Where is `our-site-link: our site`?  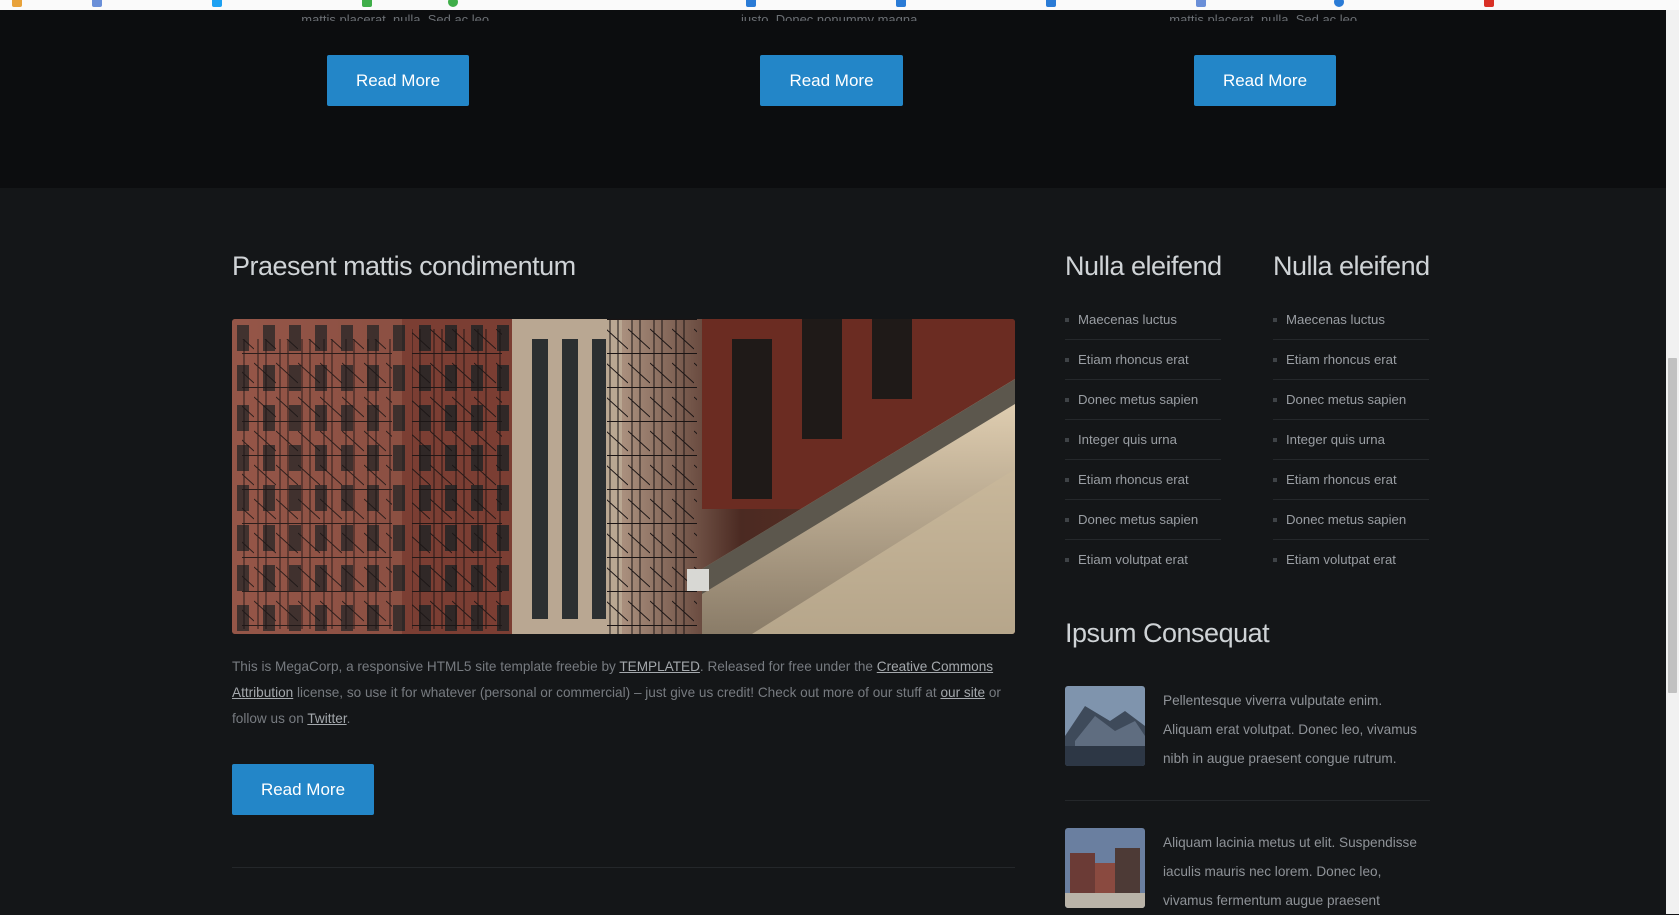 our-site-link: our site is located at coordinates (962, 692).